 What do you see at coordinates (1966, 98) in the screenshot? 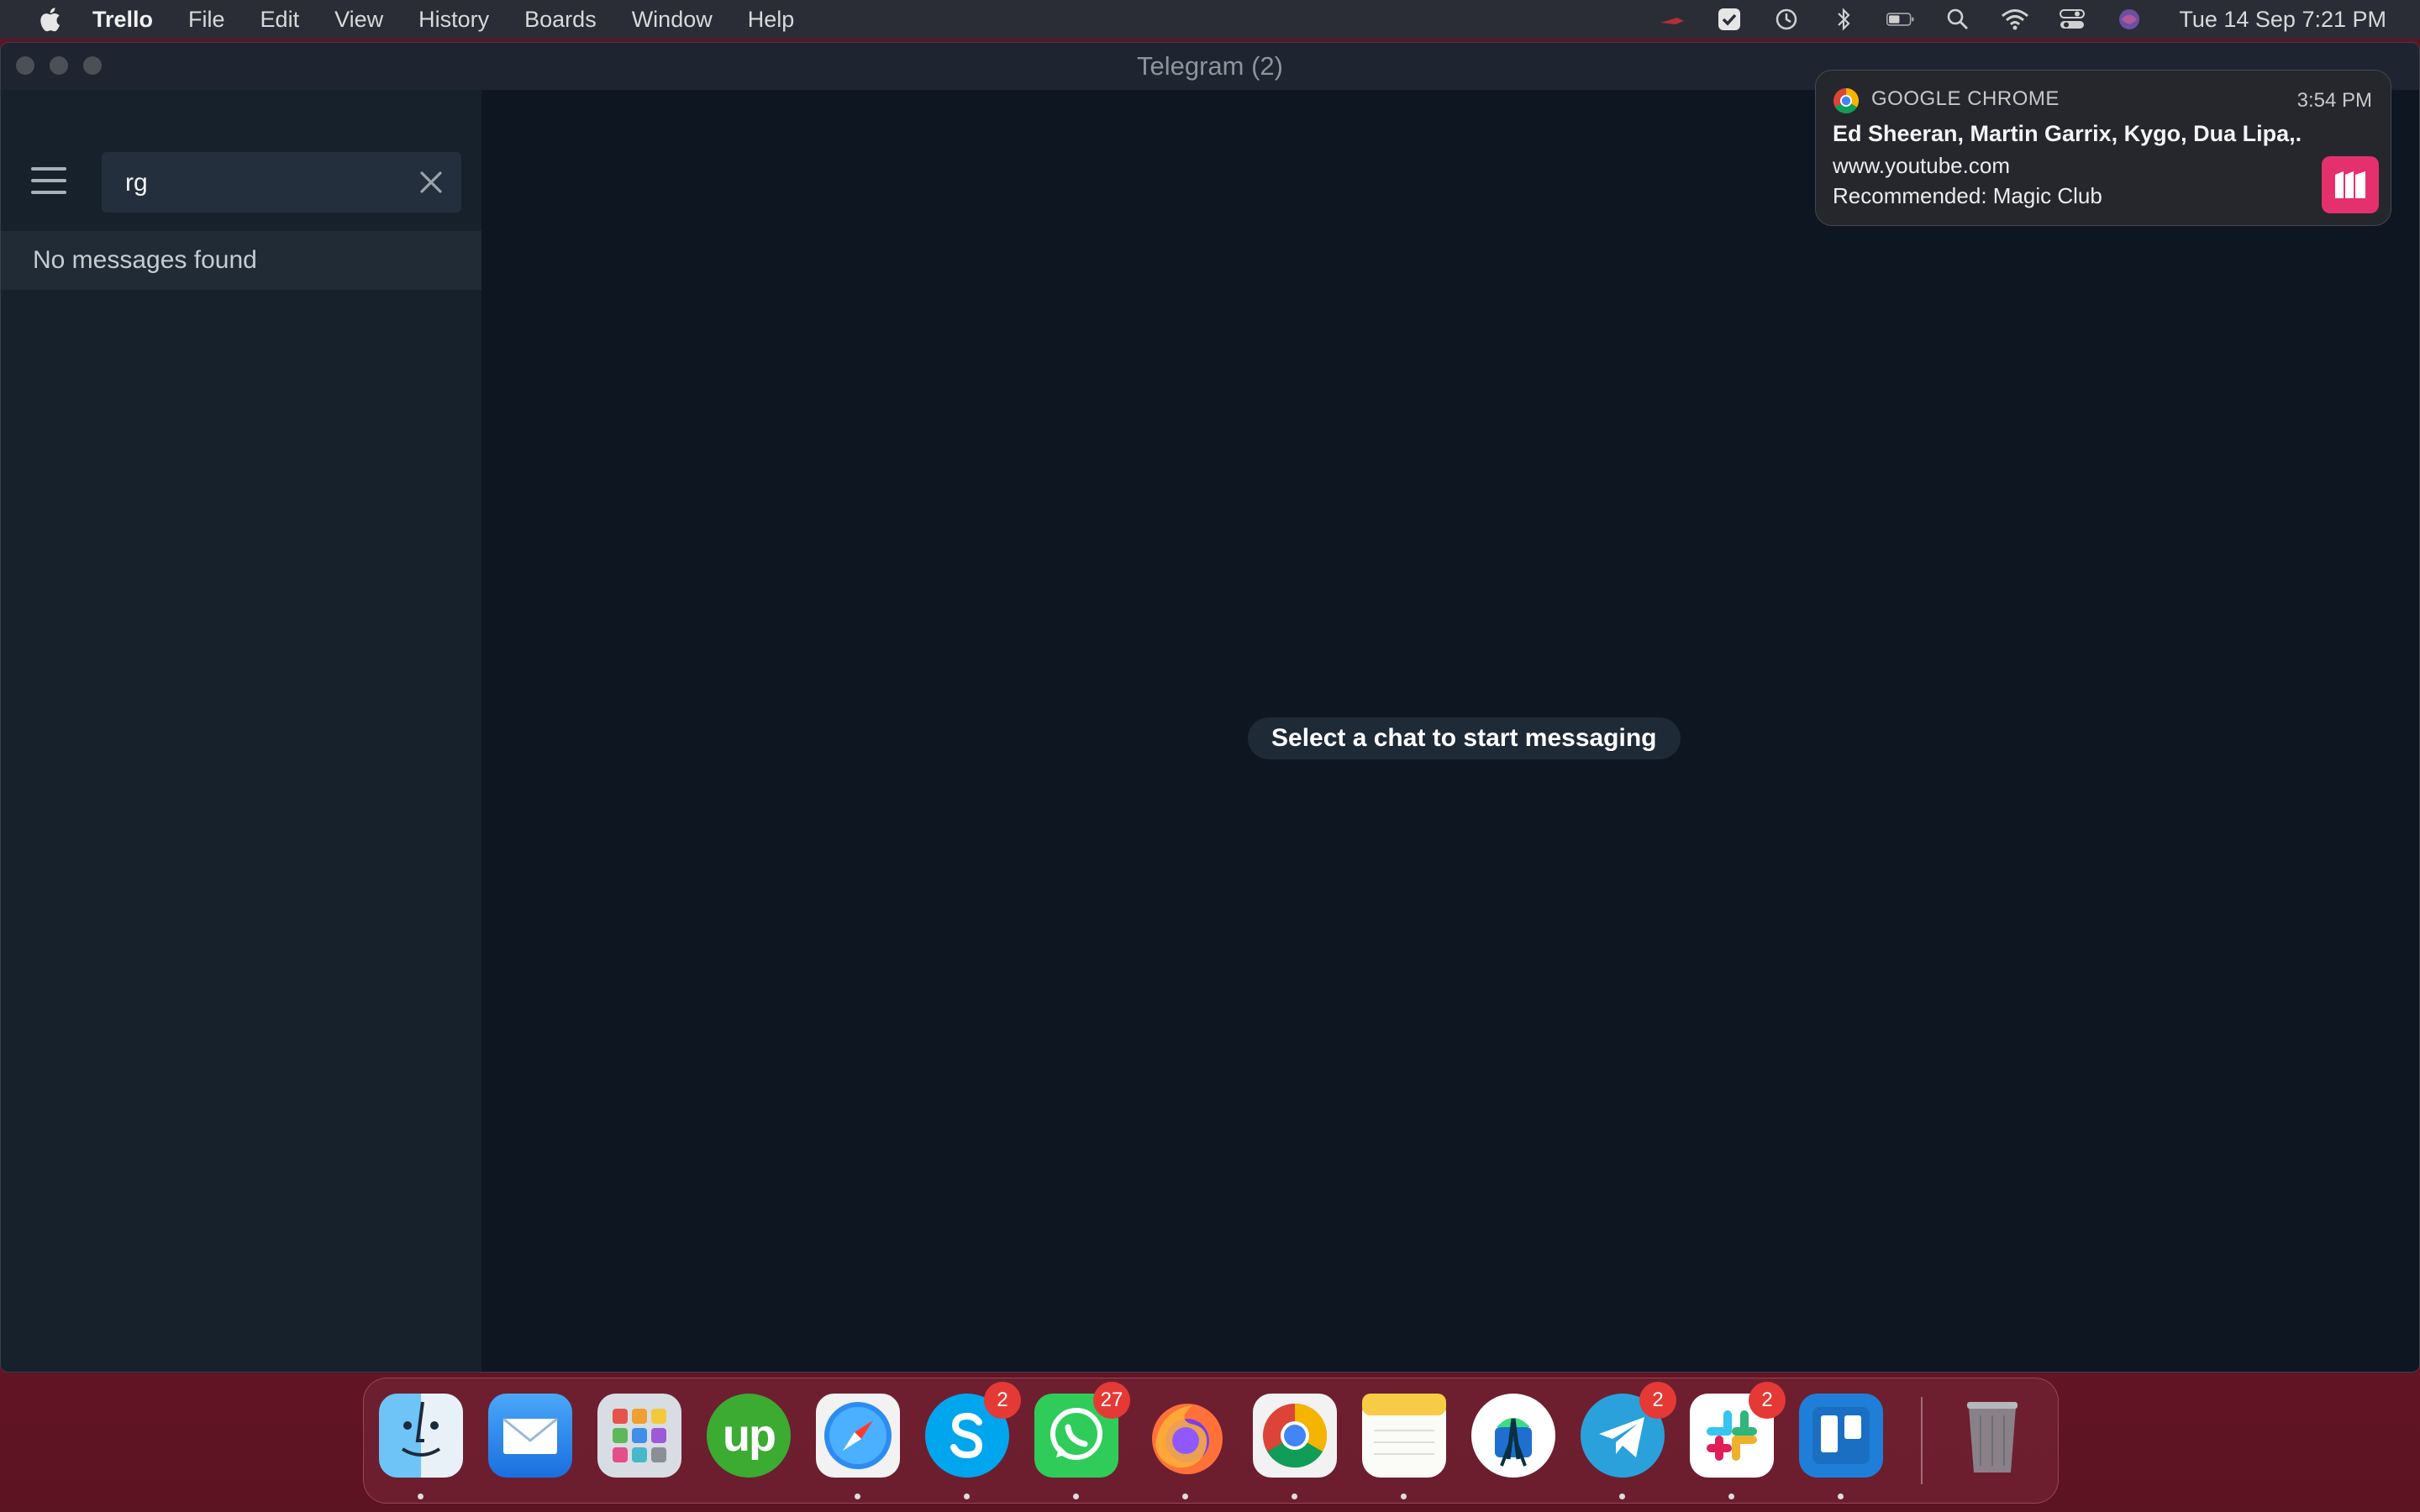
I see `notification-app-name: GOOGLE CHROME` at bounding box center [1966, 98].